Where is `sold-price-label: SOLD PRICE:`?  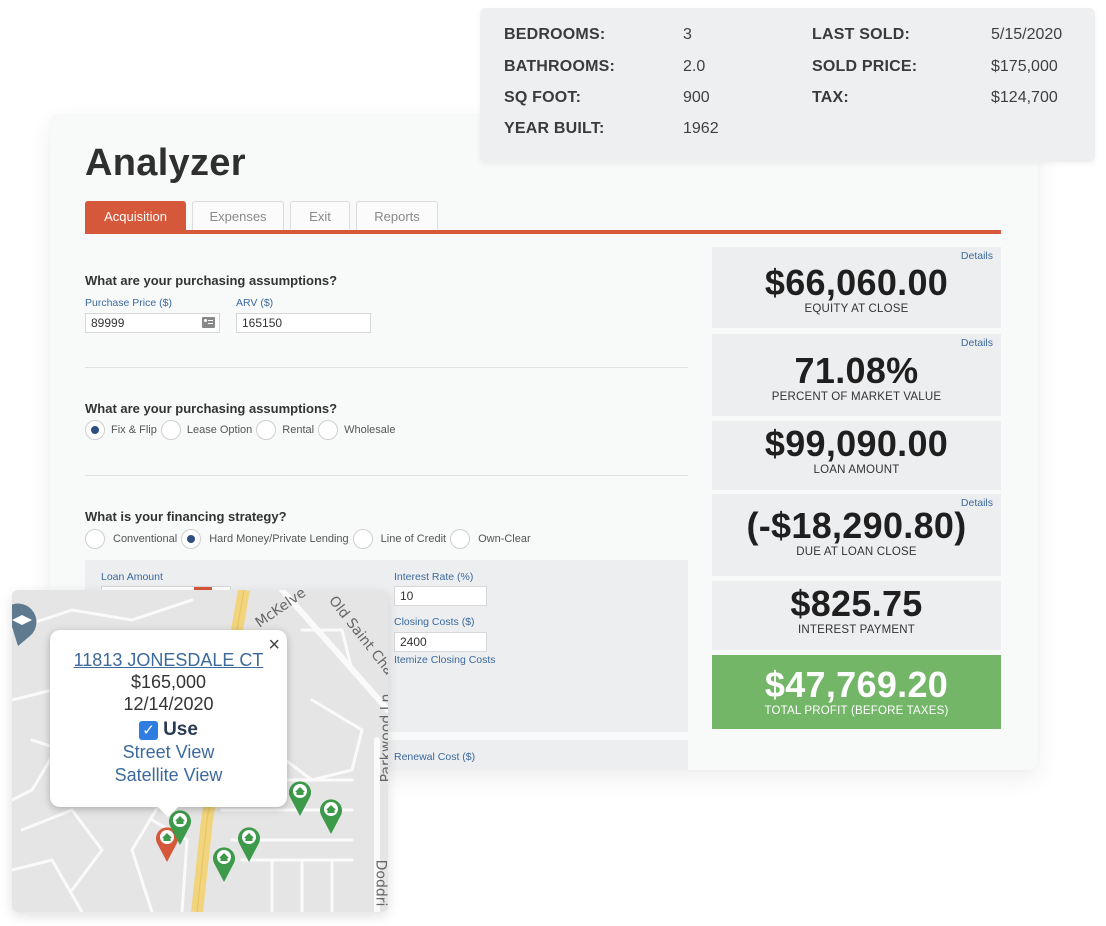
sold-price-label: SOLD PRICE: is located at coordinates (865, 66).